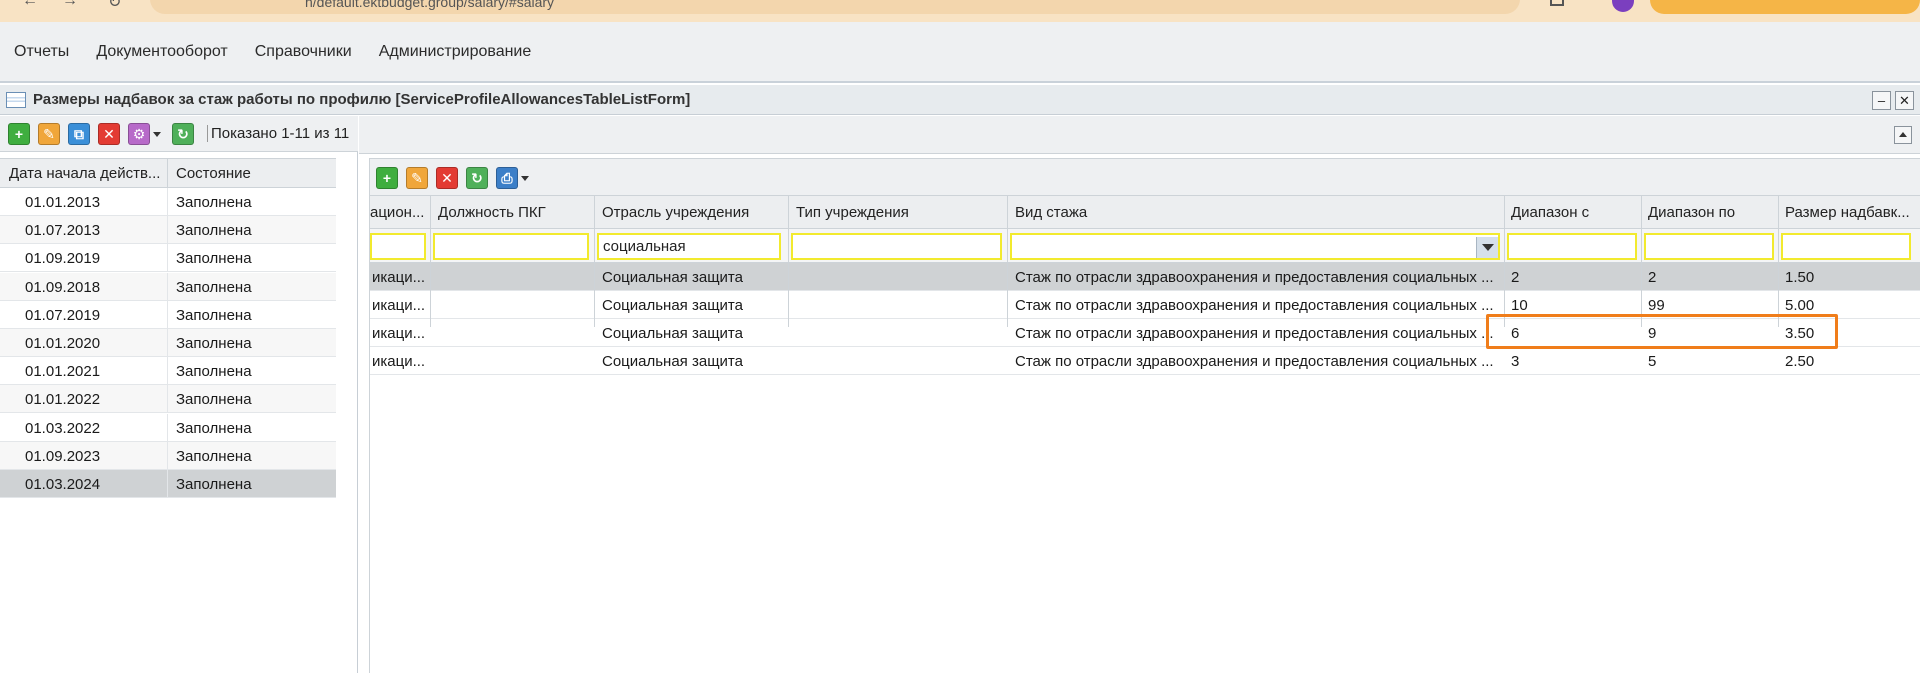 The height and width of the screenshot is (673, 1920). Describe the element at coordinates (1571, 212) in the screenshot. I see `column-header-range-from: Диапазон с` at that location.